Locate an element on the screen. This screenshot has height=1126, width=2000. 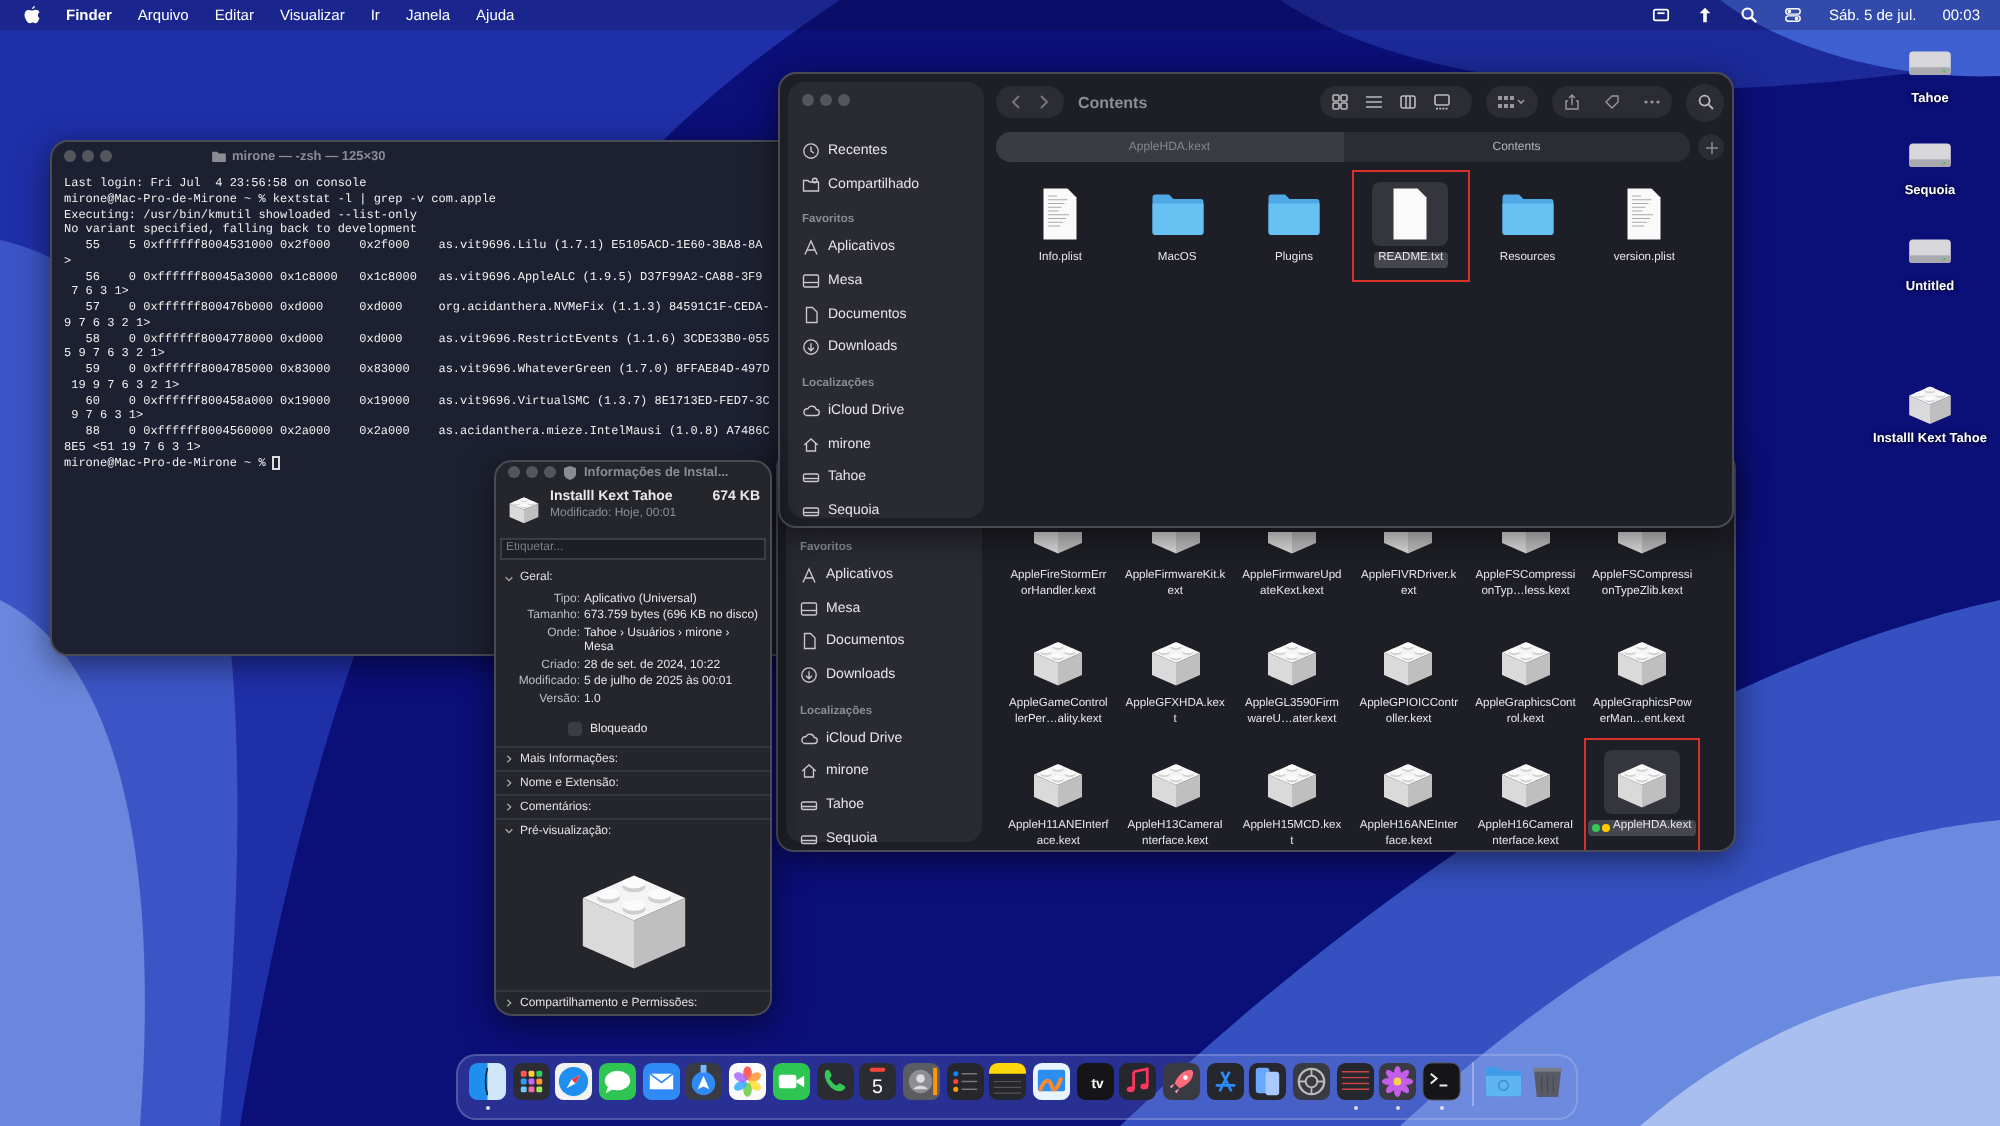
search-button is located at coordinates (1705, 102).